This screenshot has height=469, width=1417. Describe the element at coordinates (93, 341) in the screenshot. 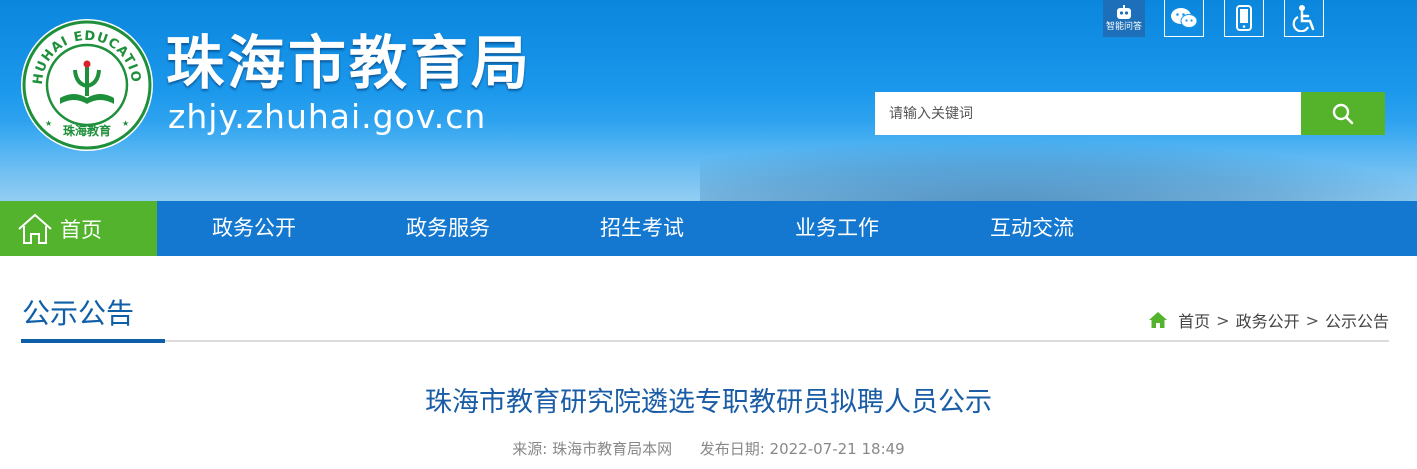

I see `section-divider-accent` at that location.